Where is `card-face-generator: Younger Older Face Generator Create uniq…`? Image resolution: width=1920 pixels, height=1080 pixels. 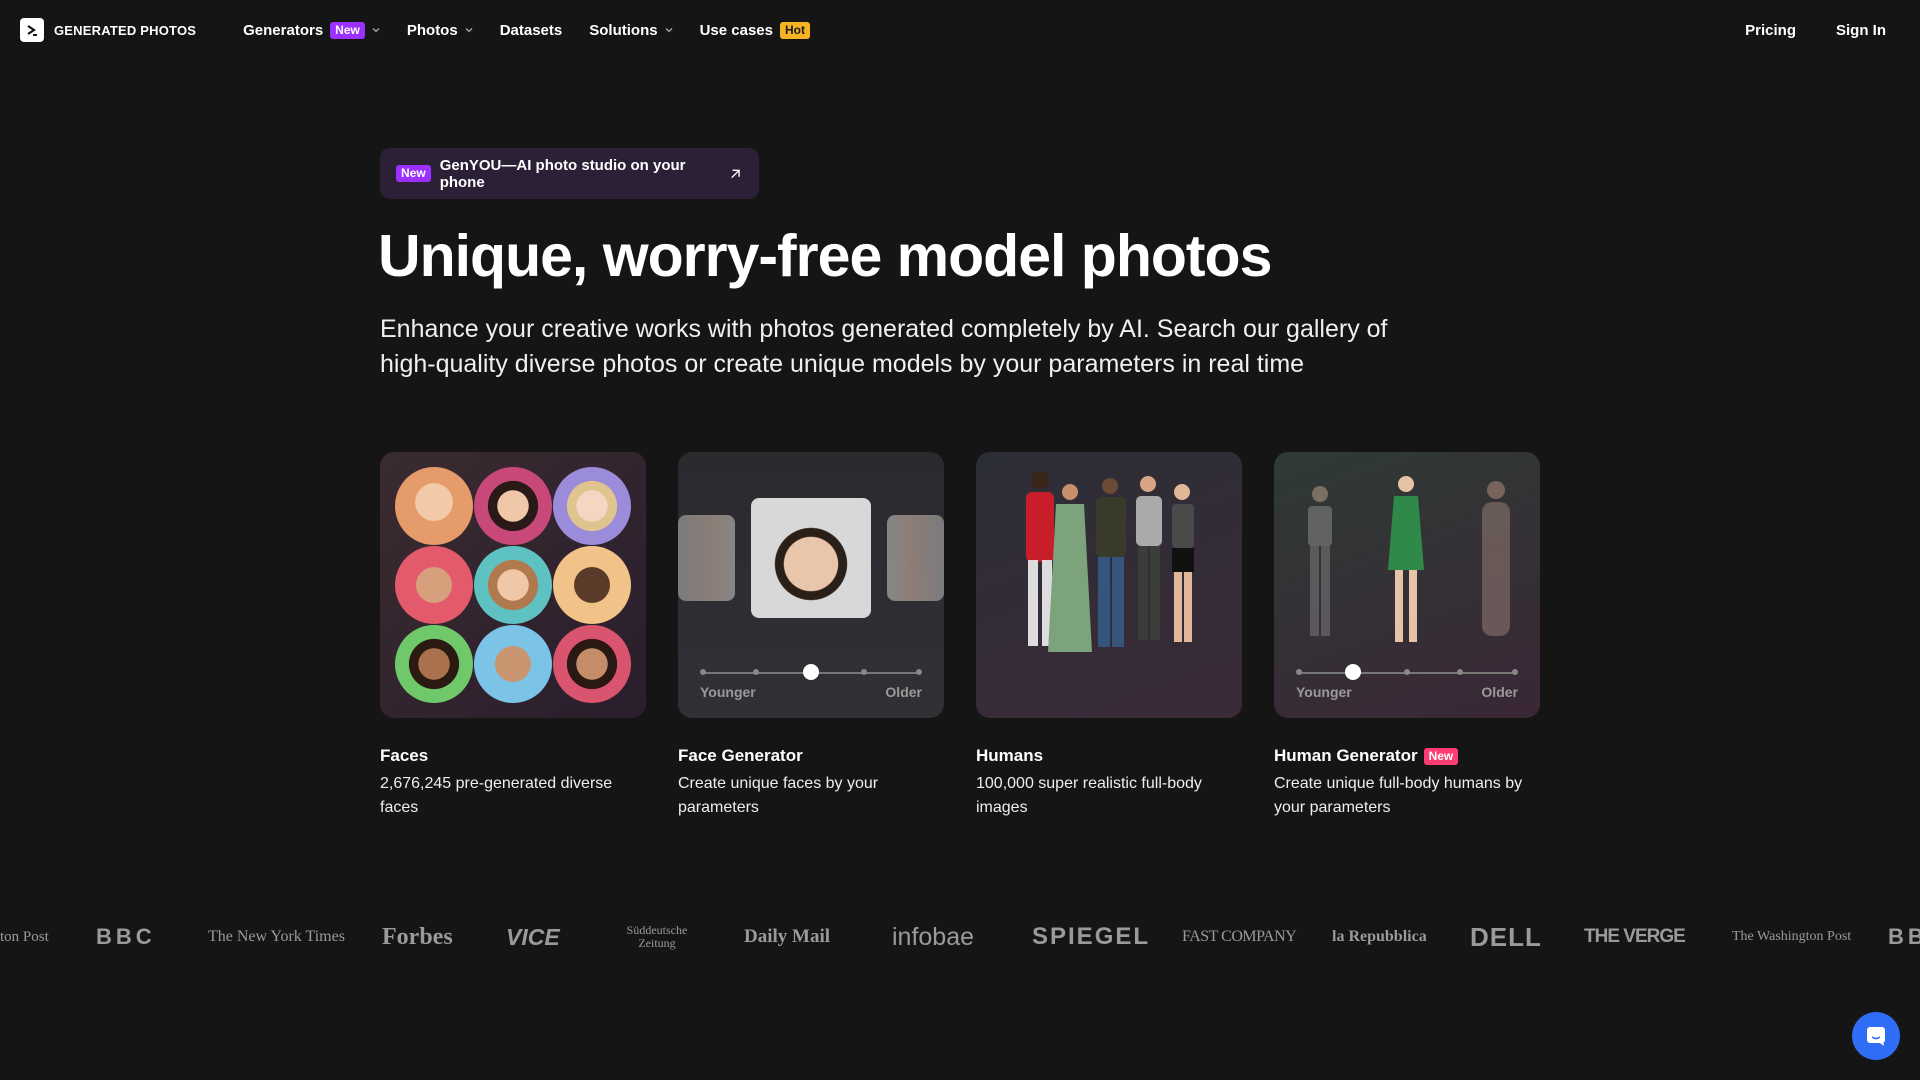
card-face-generator: Younger Older Face Generator Create uniq… is located at coordinates (811, 636).